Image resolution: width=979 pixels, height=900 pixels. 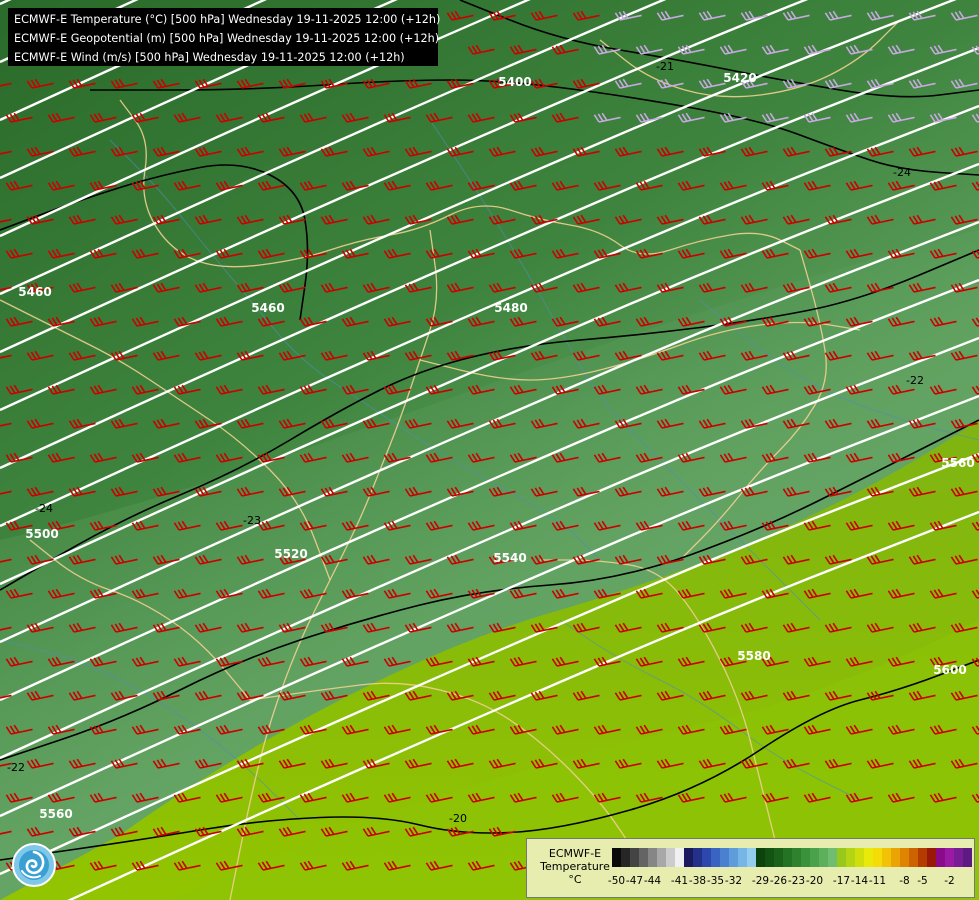 I want to click on ecmwf-swirl-logo-icon, so click(x=34, y=865).